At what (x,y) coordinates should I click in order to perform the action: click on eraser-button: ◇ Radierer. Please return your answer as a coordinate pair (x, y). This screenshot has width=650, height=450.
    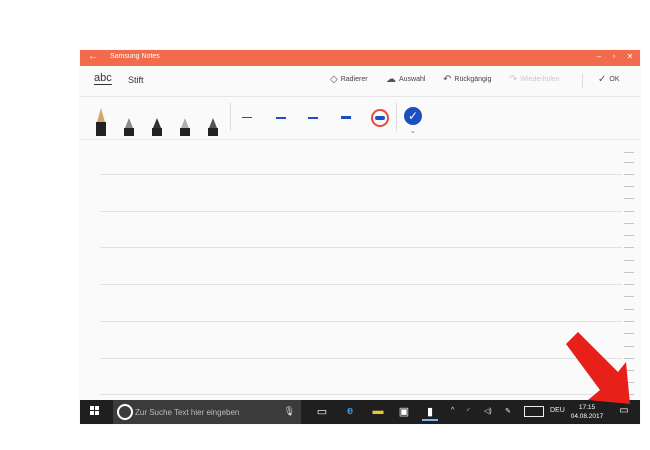
    Looking at the image, I should click on (349, 79).